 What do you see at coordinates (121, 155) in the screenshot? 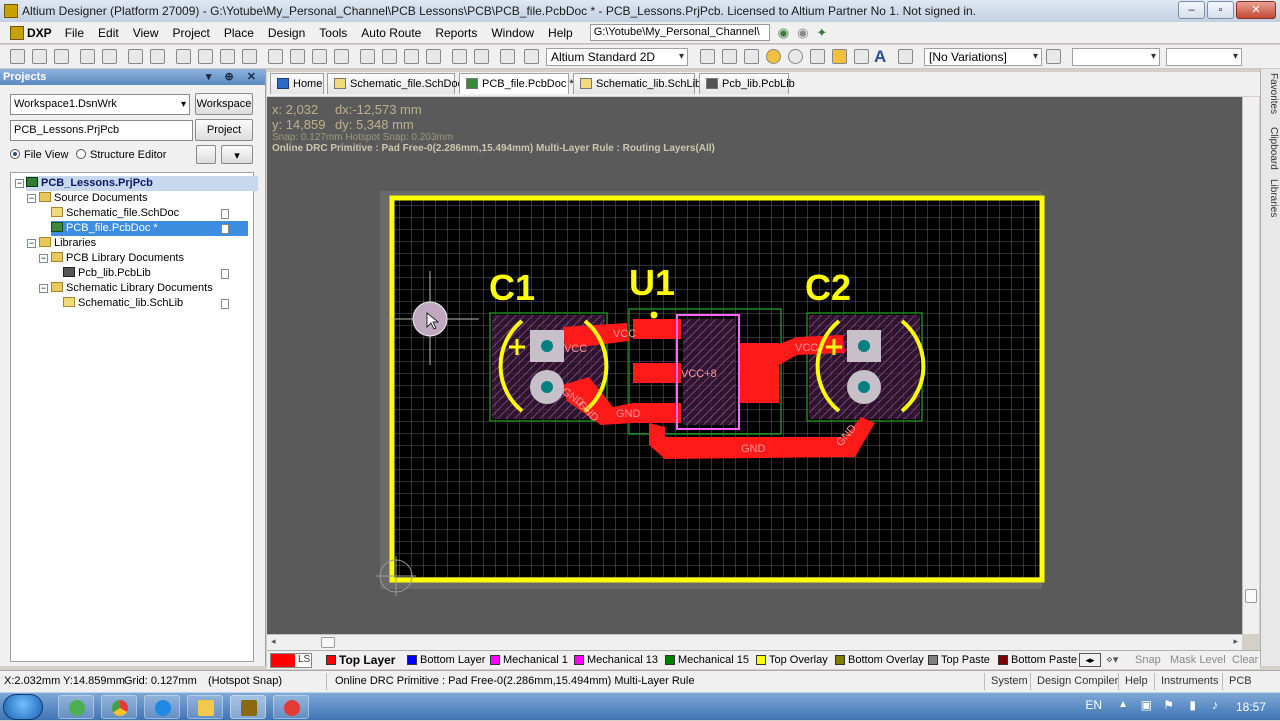
I see `structure-editor-radio: Structure Editor` at bounding box center [121, 155].